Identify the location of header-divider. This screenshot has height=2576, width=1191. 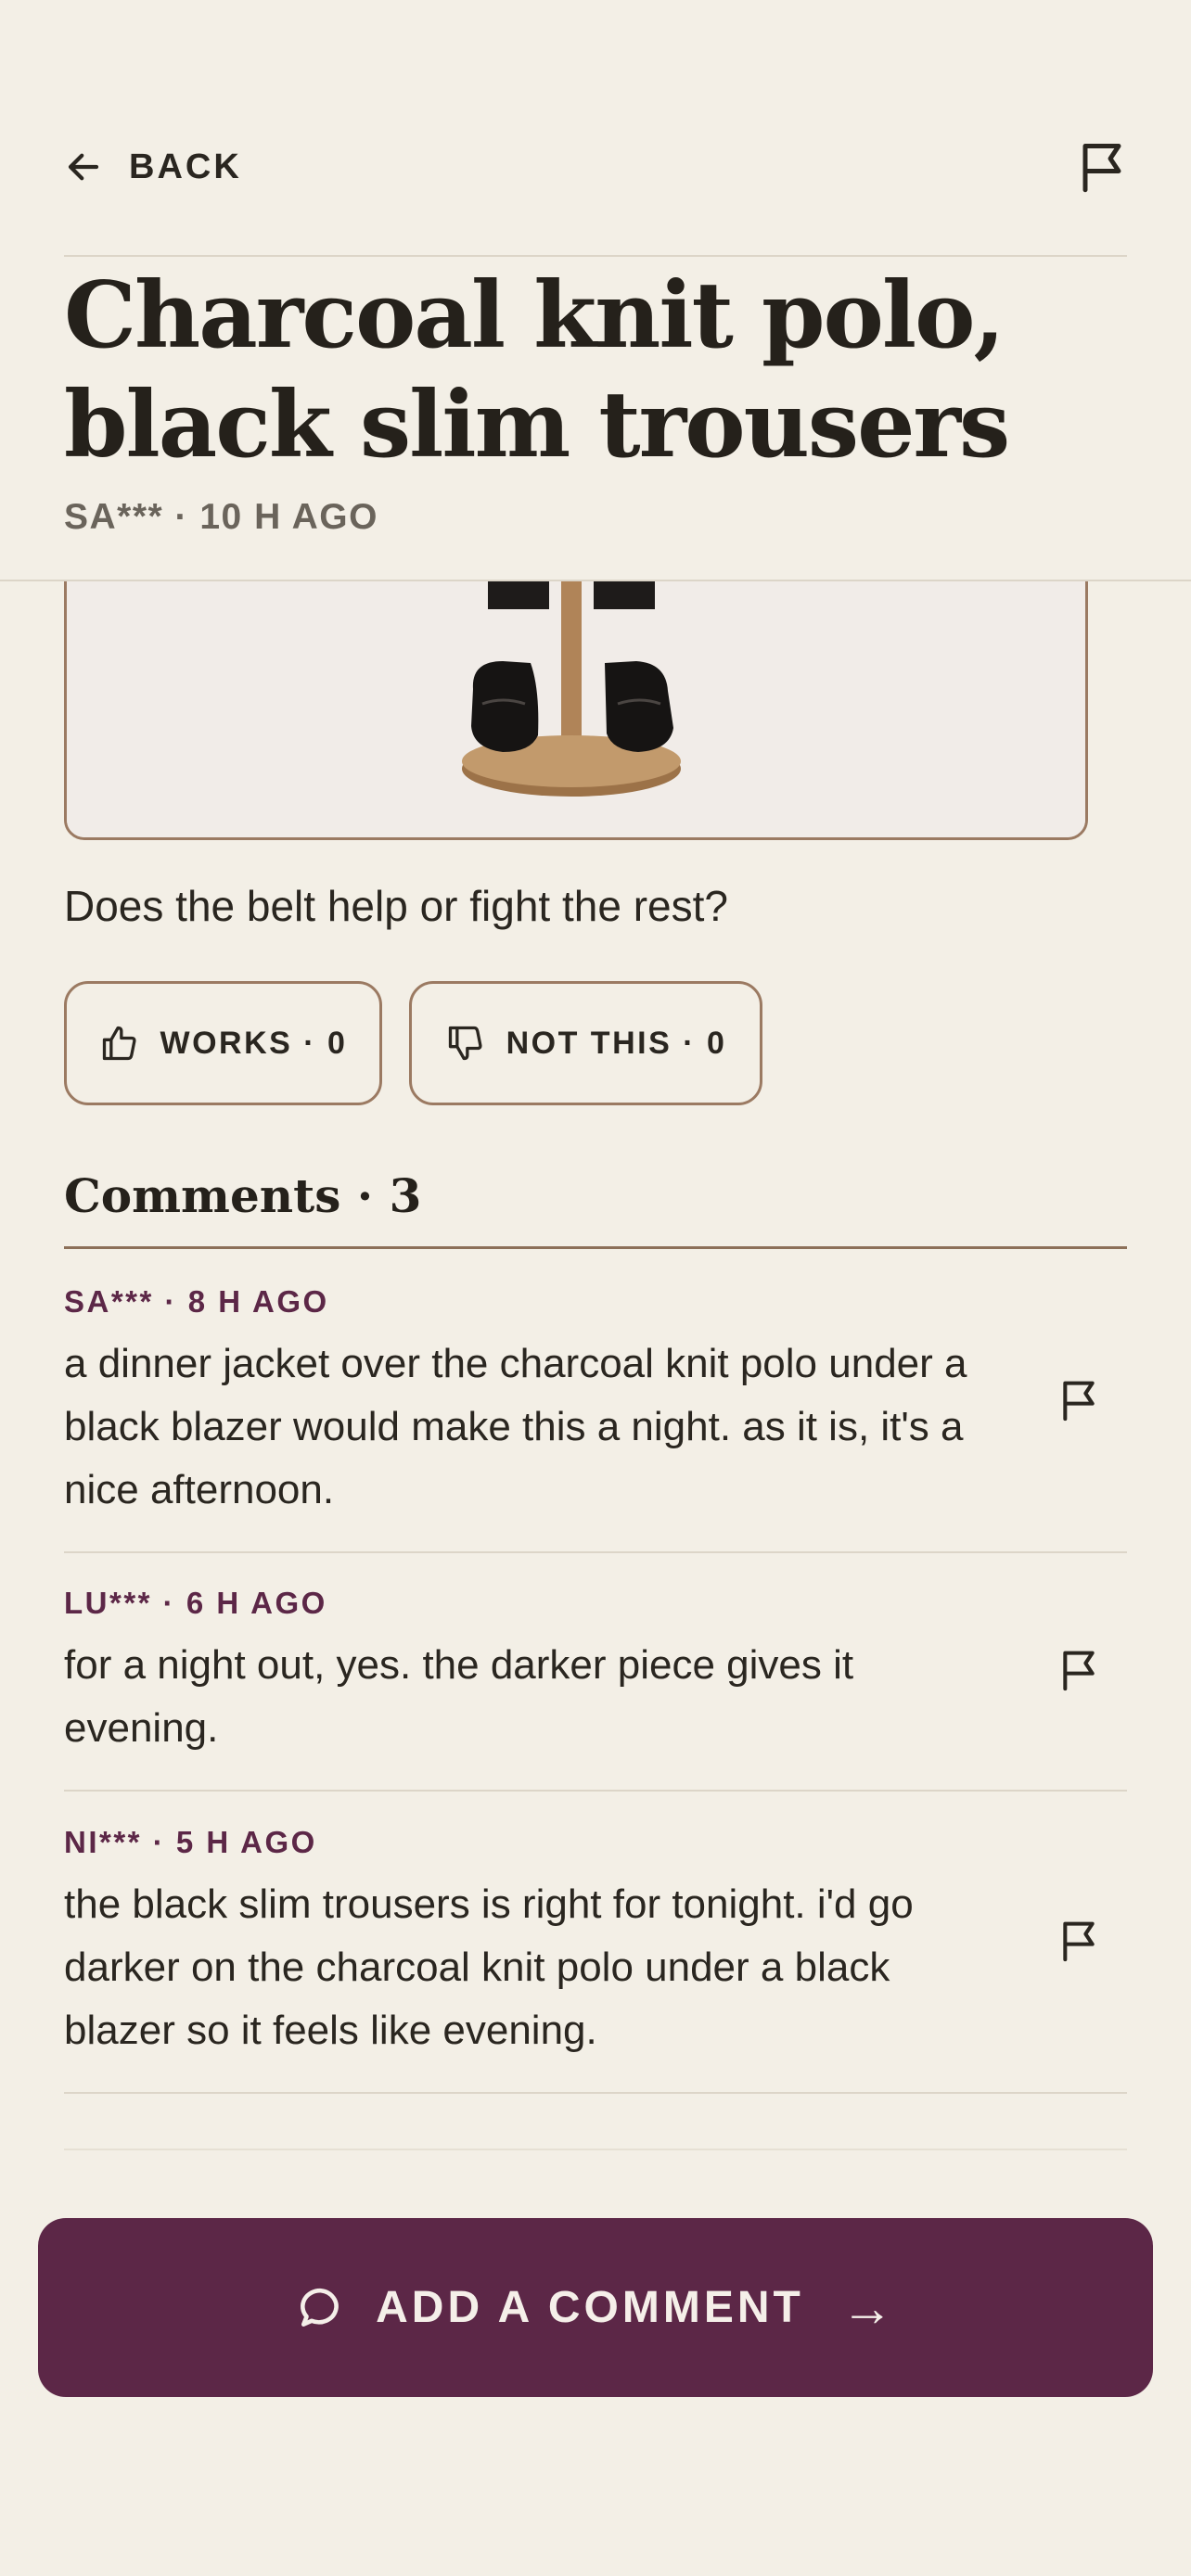
(595, 256).